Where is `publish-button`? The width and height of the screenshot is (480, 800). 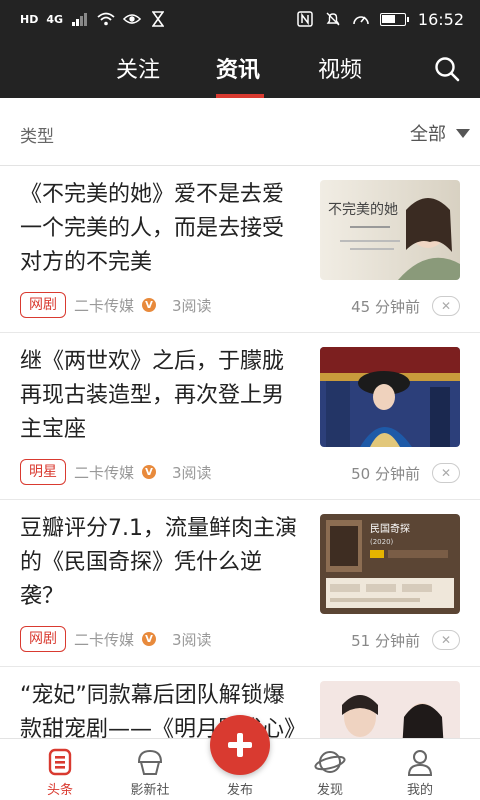
publish-button is located at coordinates (240, 745).